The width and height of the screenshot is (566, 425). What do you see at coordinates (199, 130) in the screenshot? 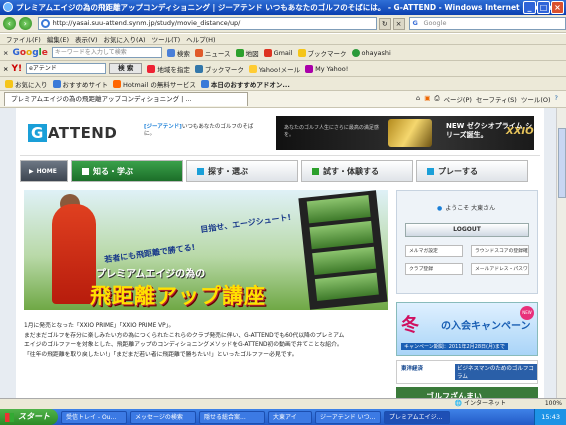
I see `site-tagline: [ジーアテンド]いつもあなたのゴルフのそばに。` at bounding box center [199, 130].